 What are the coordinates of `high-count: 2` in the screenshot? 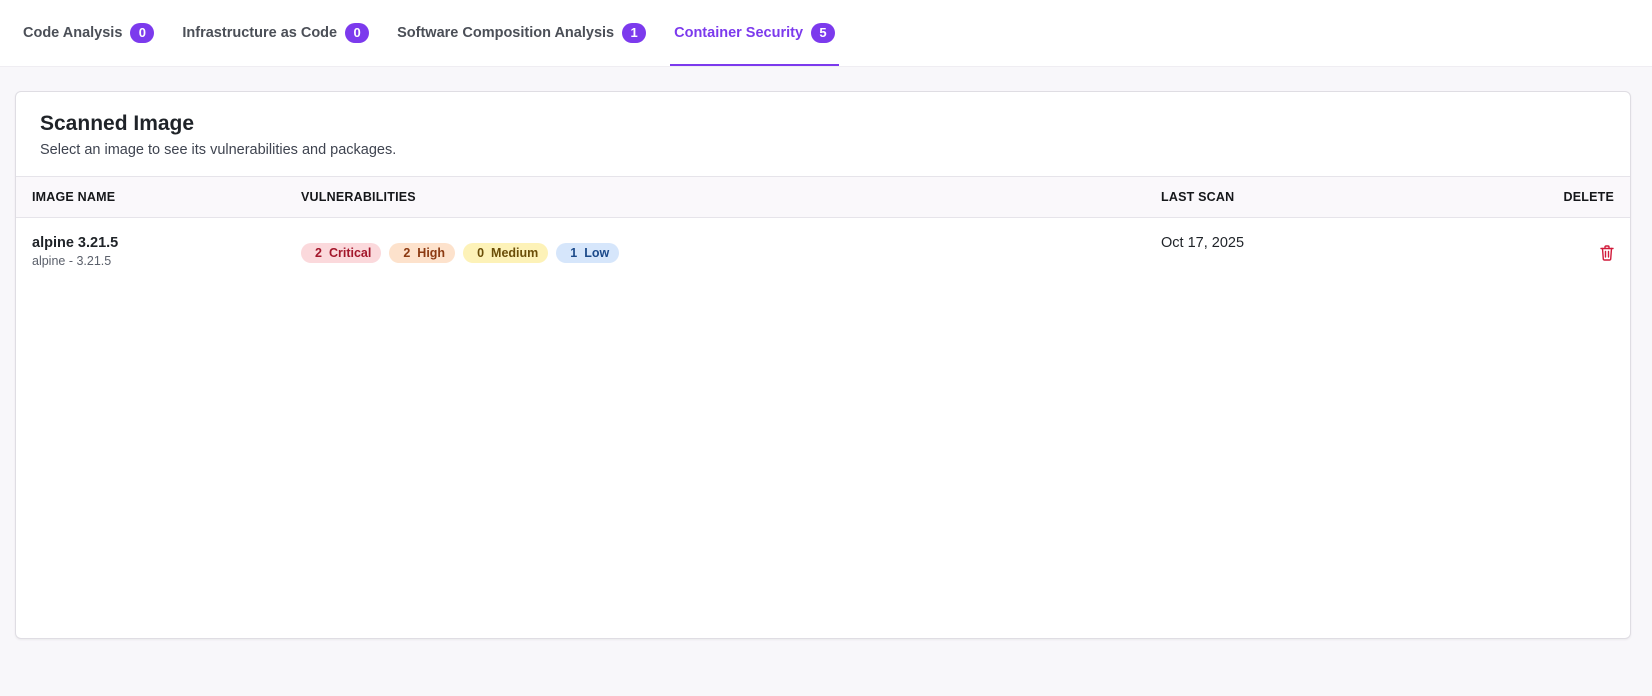 It's located at (407, 253).